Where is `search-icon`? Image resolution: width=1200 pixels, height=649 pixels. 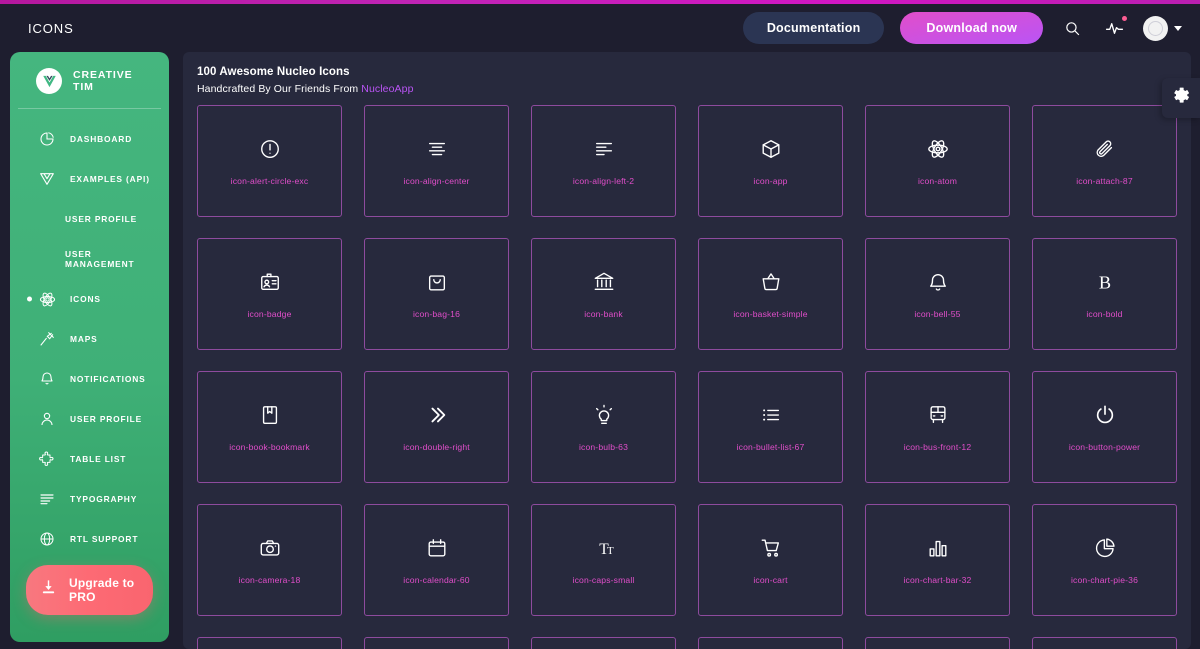 search-icon is located at coordinates (1072, 28).